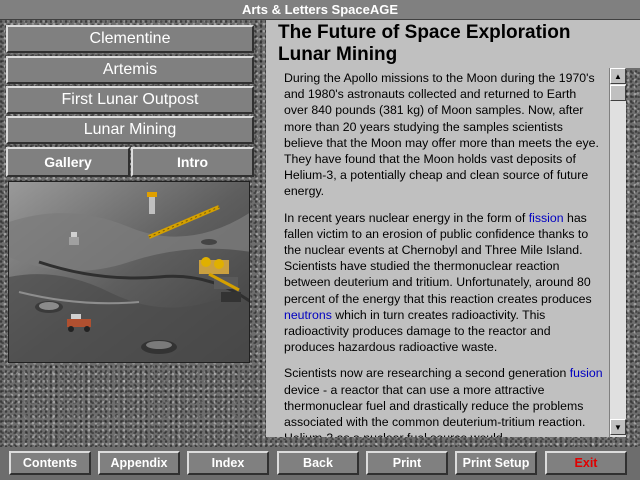 The height and width of the screenshot is (480, 640). I want to click on window-title: Arts & Letters SpaceAGE, so click(320, 9).